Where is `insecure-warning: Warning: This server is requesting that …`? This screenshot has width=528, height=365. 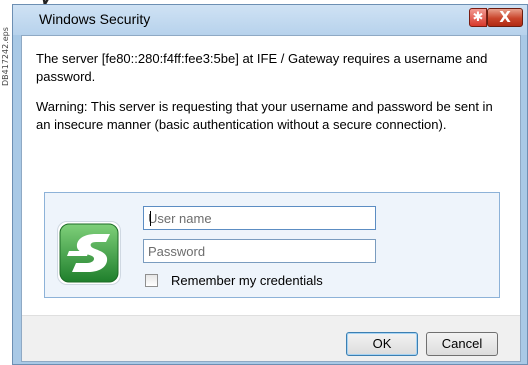 insecure-warning: Warning: This server is requesting that … is located at coordinates (264, 115).